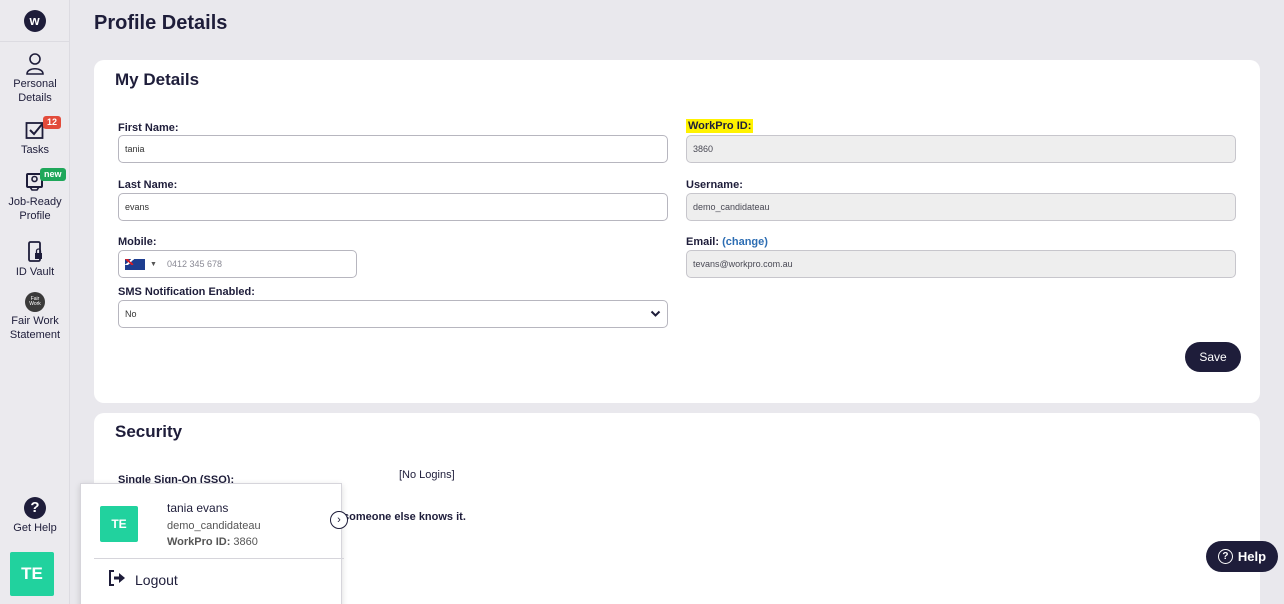  I want to click on sidebar-item-tasks: 12 Tasks, so click(35, 137).